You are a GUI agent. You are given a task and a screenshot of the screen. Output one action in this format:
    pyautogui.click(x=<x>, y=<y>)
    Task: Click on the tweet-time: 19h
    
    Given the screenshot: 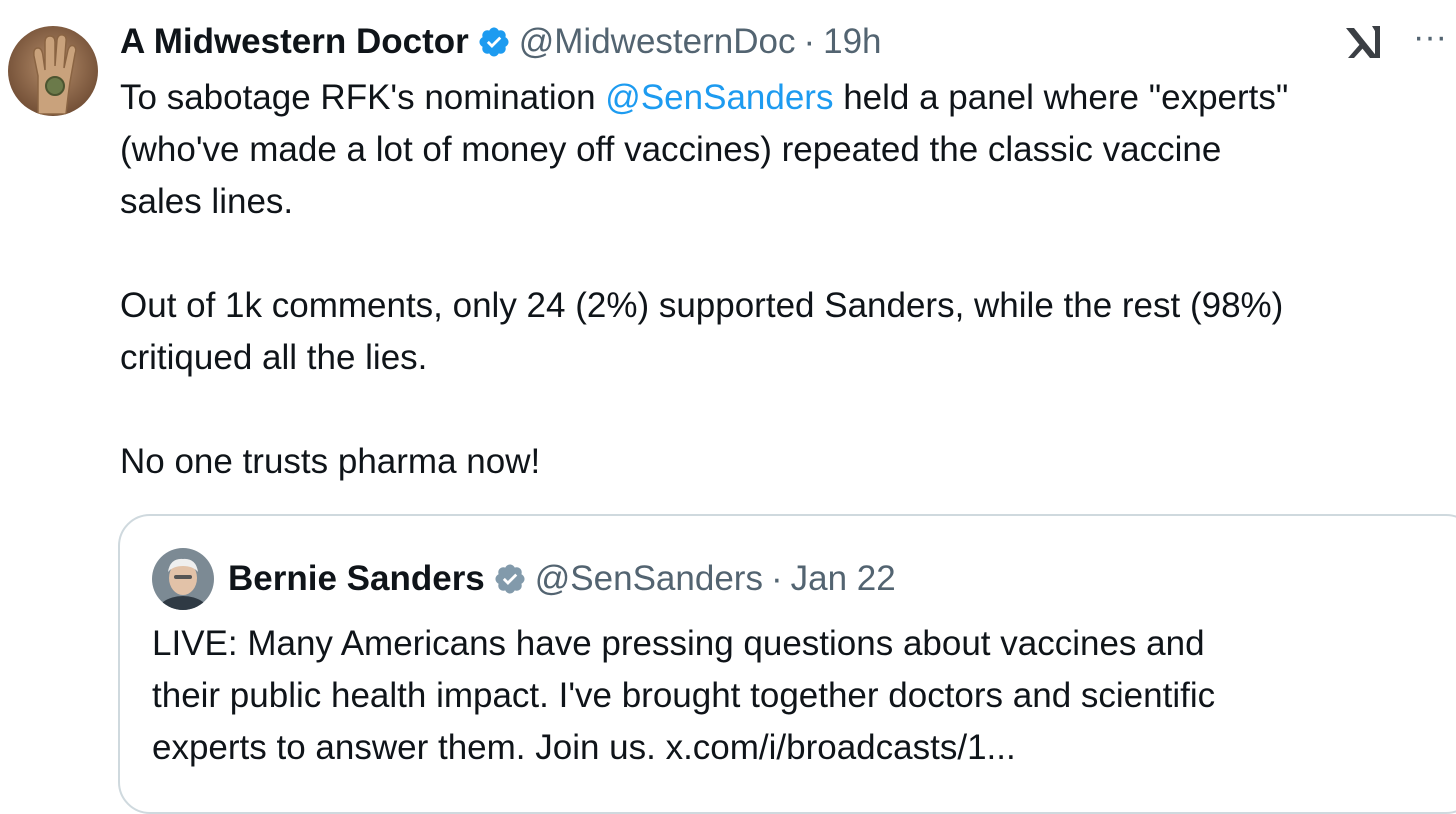 What is the action you would take?
    pyautogui.click(x=852, y=42)
    